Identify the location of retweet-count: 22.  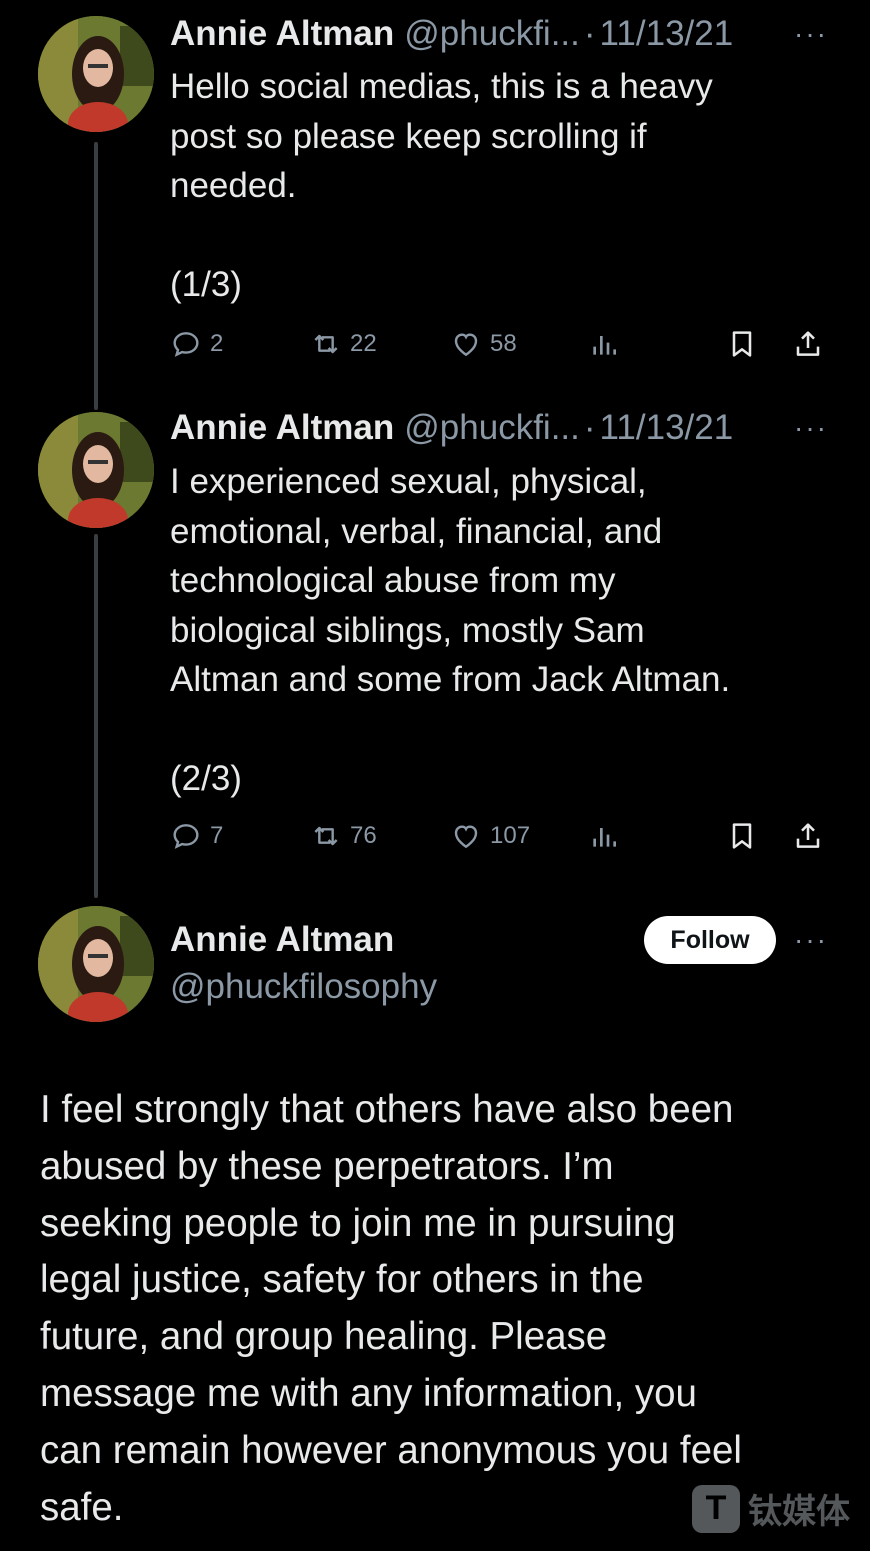
(363, 343).